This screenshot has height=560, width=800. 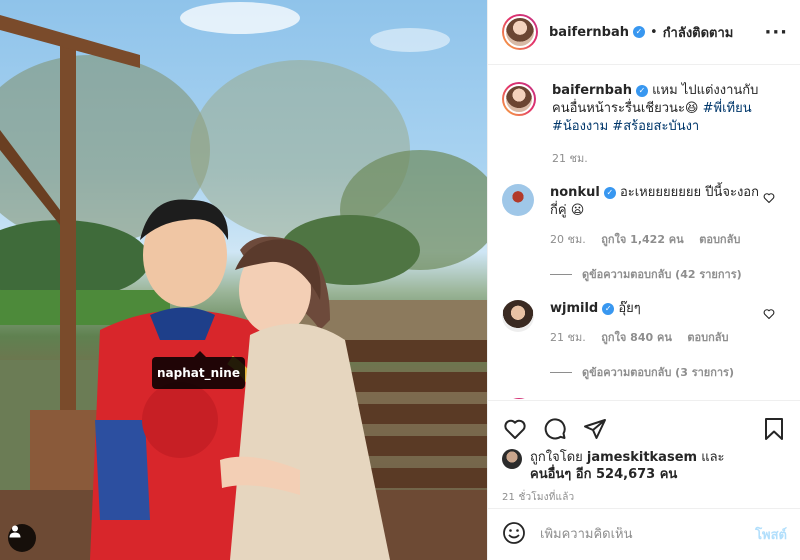 What do you see at coordinates (627, 308) in the screenshot?
I see `comment-text: อุ๊ยๆ` at bounding box center [627, 308].